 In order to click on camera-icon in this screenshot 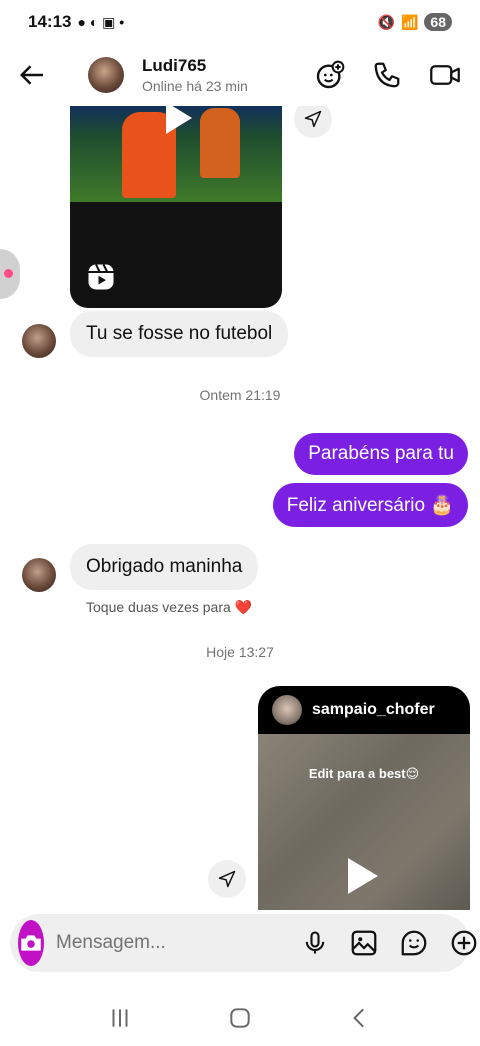, I will do `click(31, 943)`.